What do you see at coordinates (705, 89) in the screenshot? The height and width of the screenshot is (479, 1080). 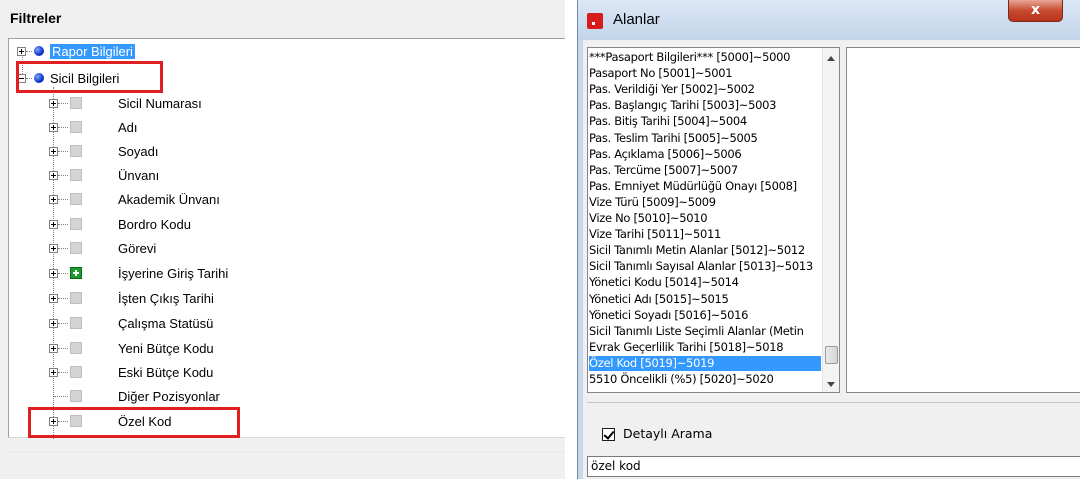 I see `field-list-item: Pas. Verildiği Yer [5002]~5002` at bounding box center [705, 89].